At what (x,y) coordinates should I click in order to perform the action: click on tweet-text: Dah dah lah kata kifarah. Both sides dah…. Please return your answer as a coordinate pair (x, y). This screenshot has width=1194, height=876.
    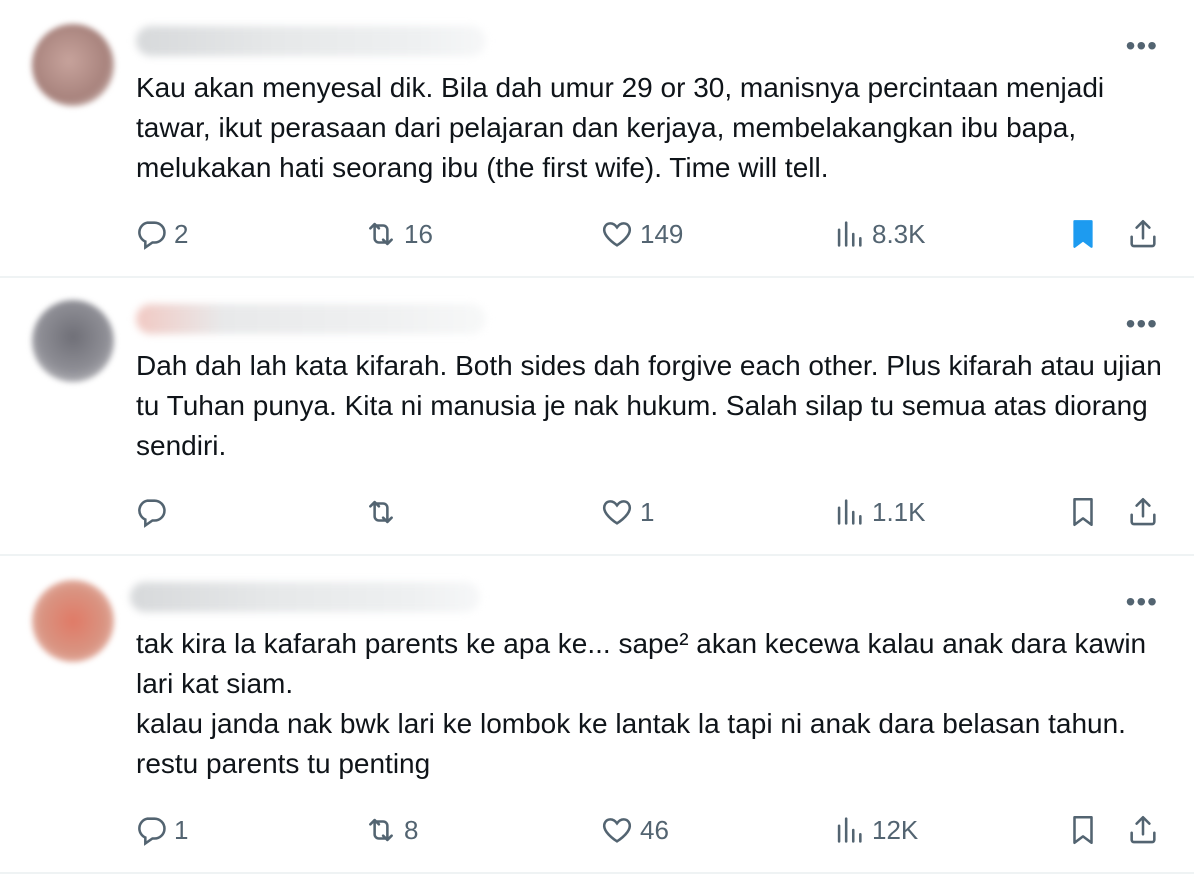
    Looking at the image, I should click on (653, 405).